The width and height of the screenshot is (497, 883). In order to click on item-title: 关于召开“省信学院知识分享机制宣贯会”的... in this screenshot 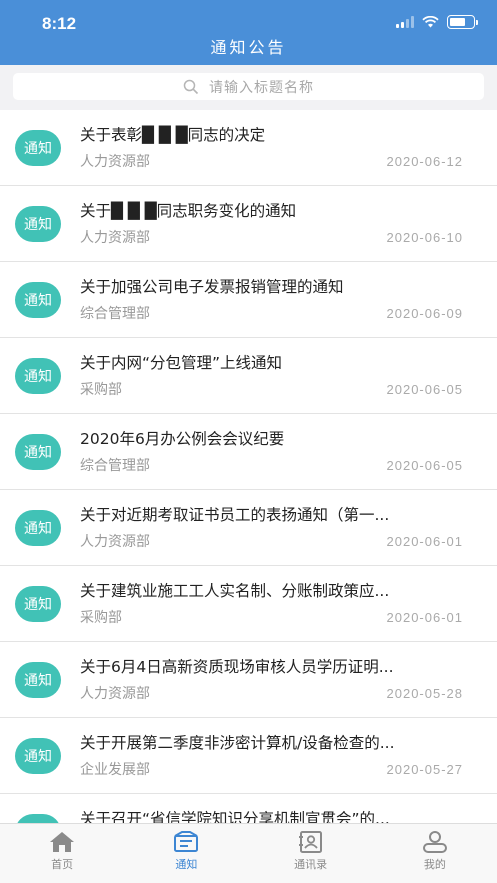, I will do `click(235, 816)`.